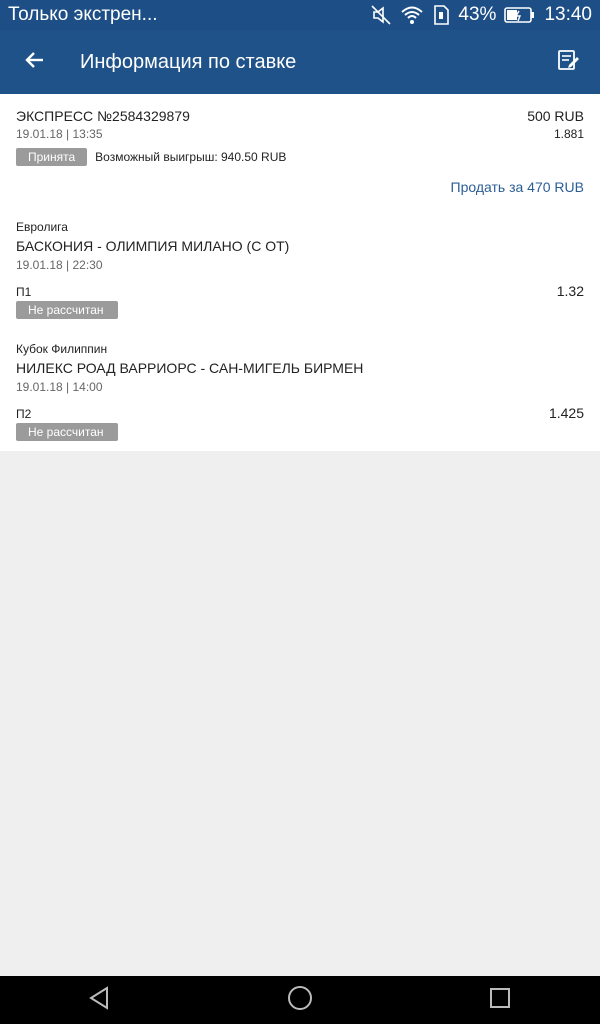  Describe the element at coordinates (520, 15) in the screenshot. I see `battery-icon` at that location.